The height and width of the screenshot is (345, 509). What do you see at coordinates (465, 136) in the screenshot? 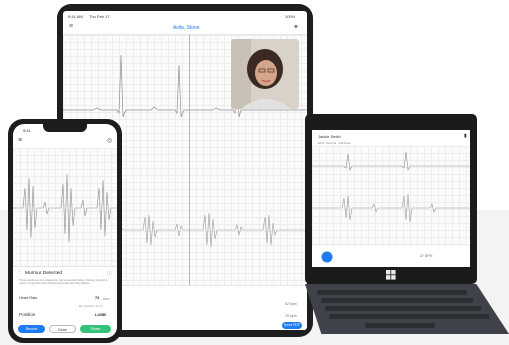
I see `surface-menu-icon: ▮` at bounding box center [465, 136].